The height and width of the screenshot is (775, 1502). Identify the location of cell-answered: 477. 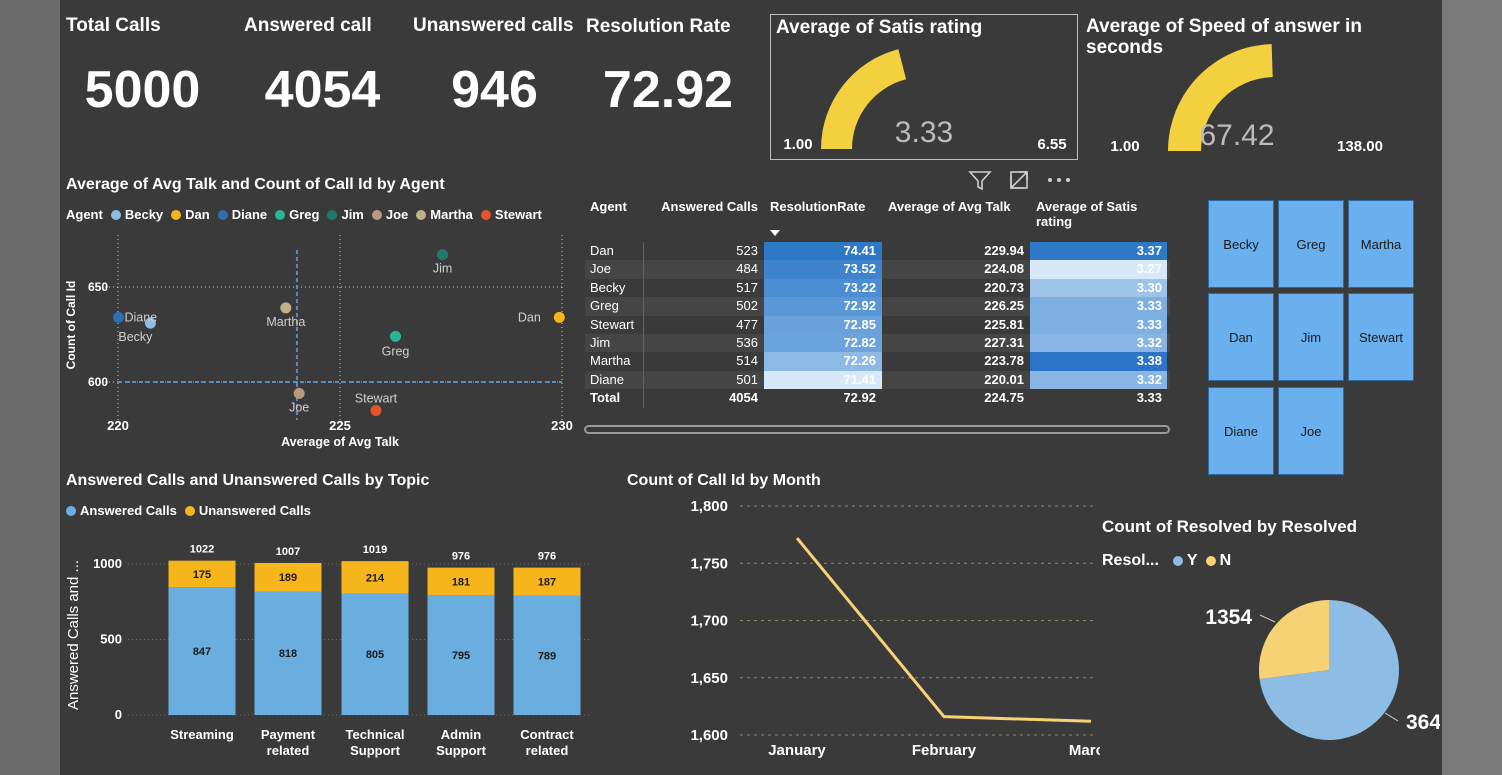
(747, 324).